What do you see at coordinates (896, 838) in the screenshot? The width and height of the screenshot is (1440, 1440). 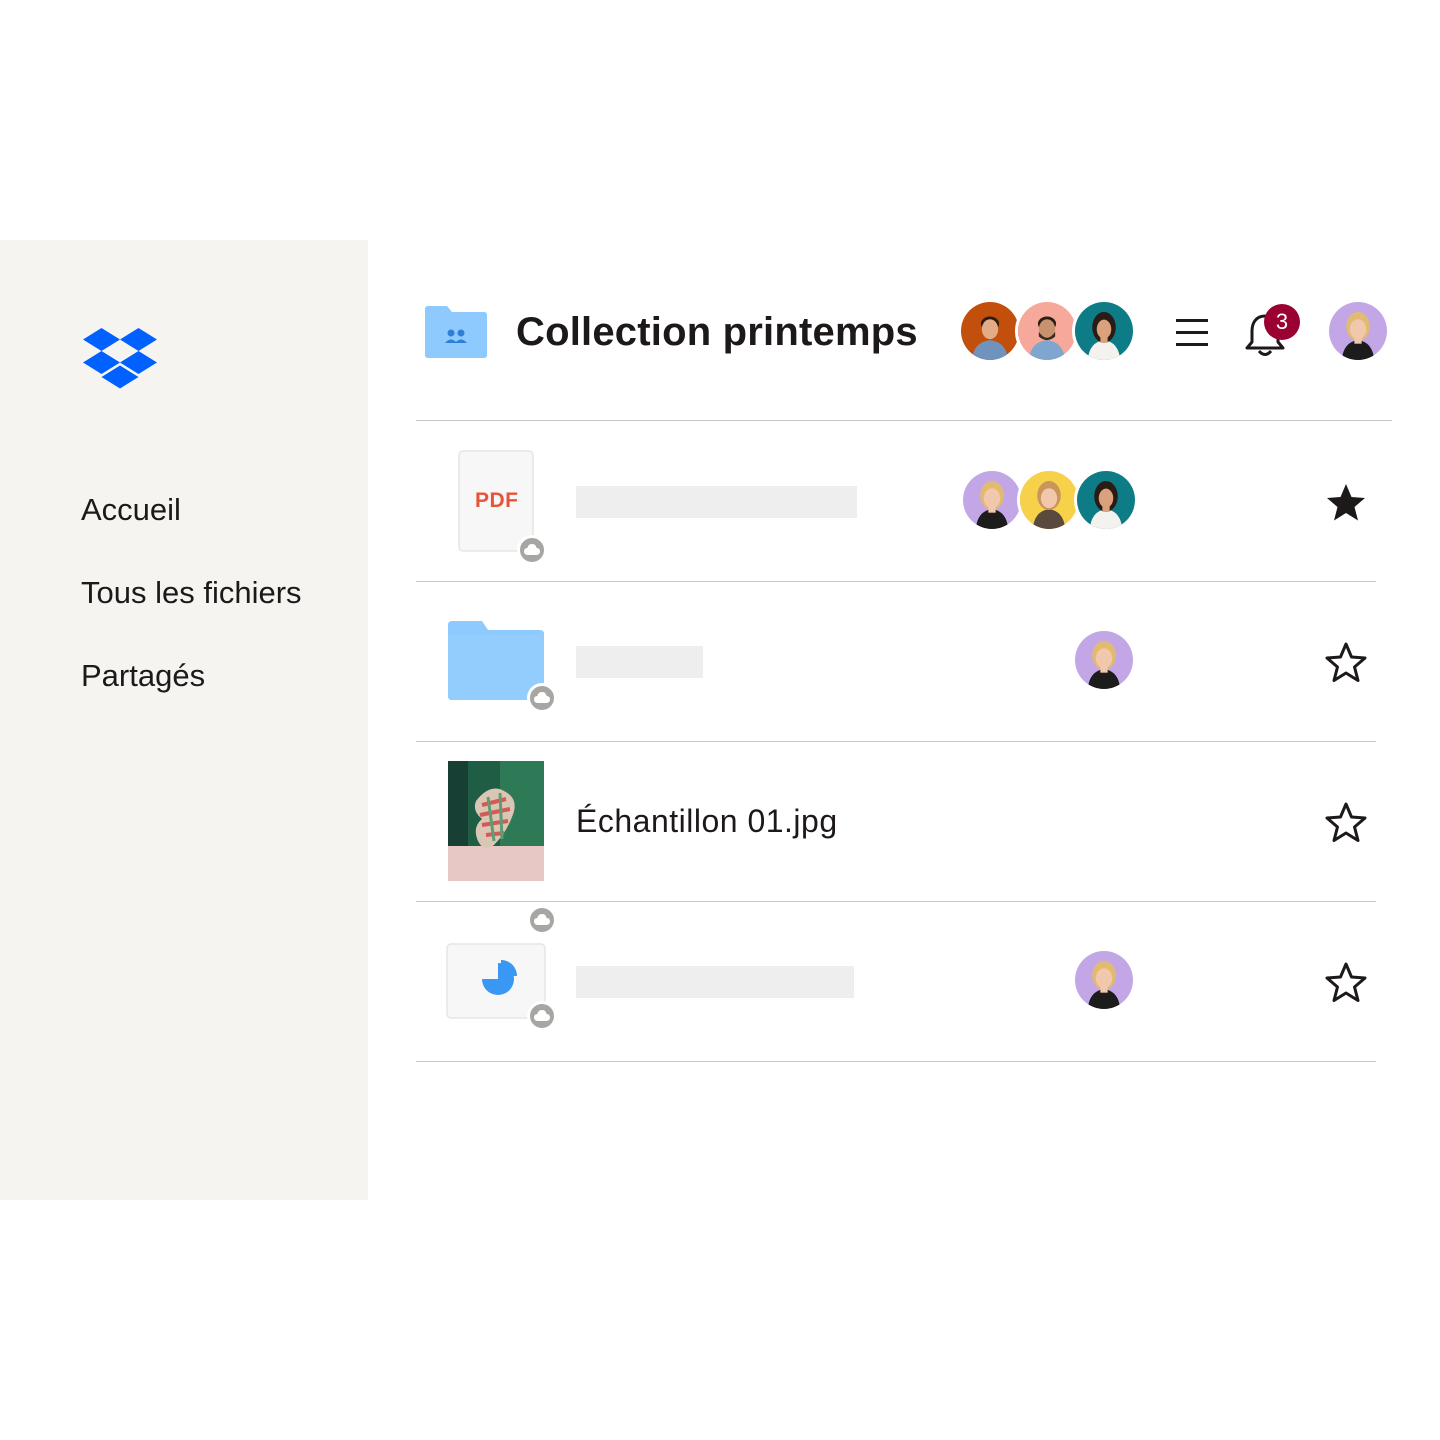 I see `file-row: Échantillon 01.jpg` at bounding box center [896, 838].